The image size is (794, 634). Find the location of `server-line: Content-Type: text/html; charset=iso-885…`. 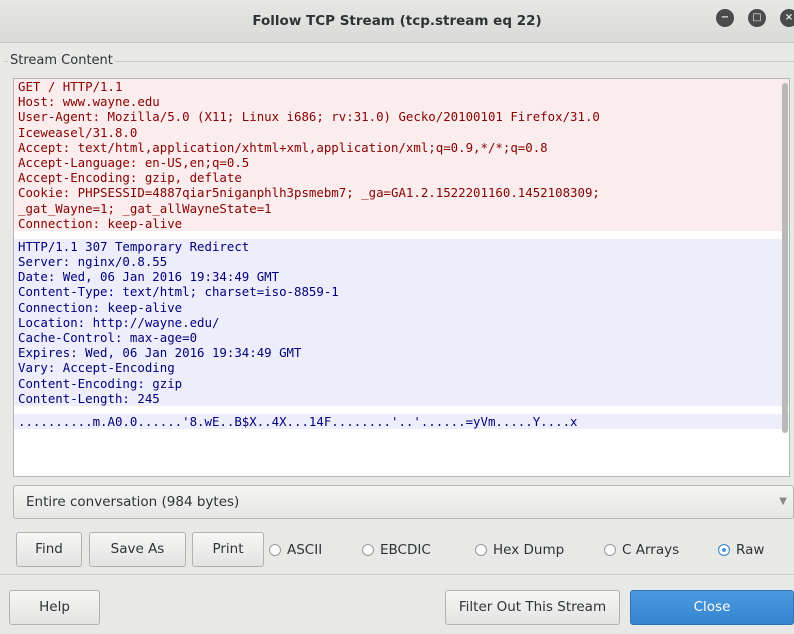

server-line: Content-Type: text/html; charset=iso-885… is located at coordinates (401, 292).